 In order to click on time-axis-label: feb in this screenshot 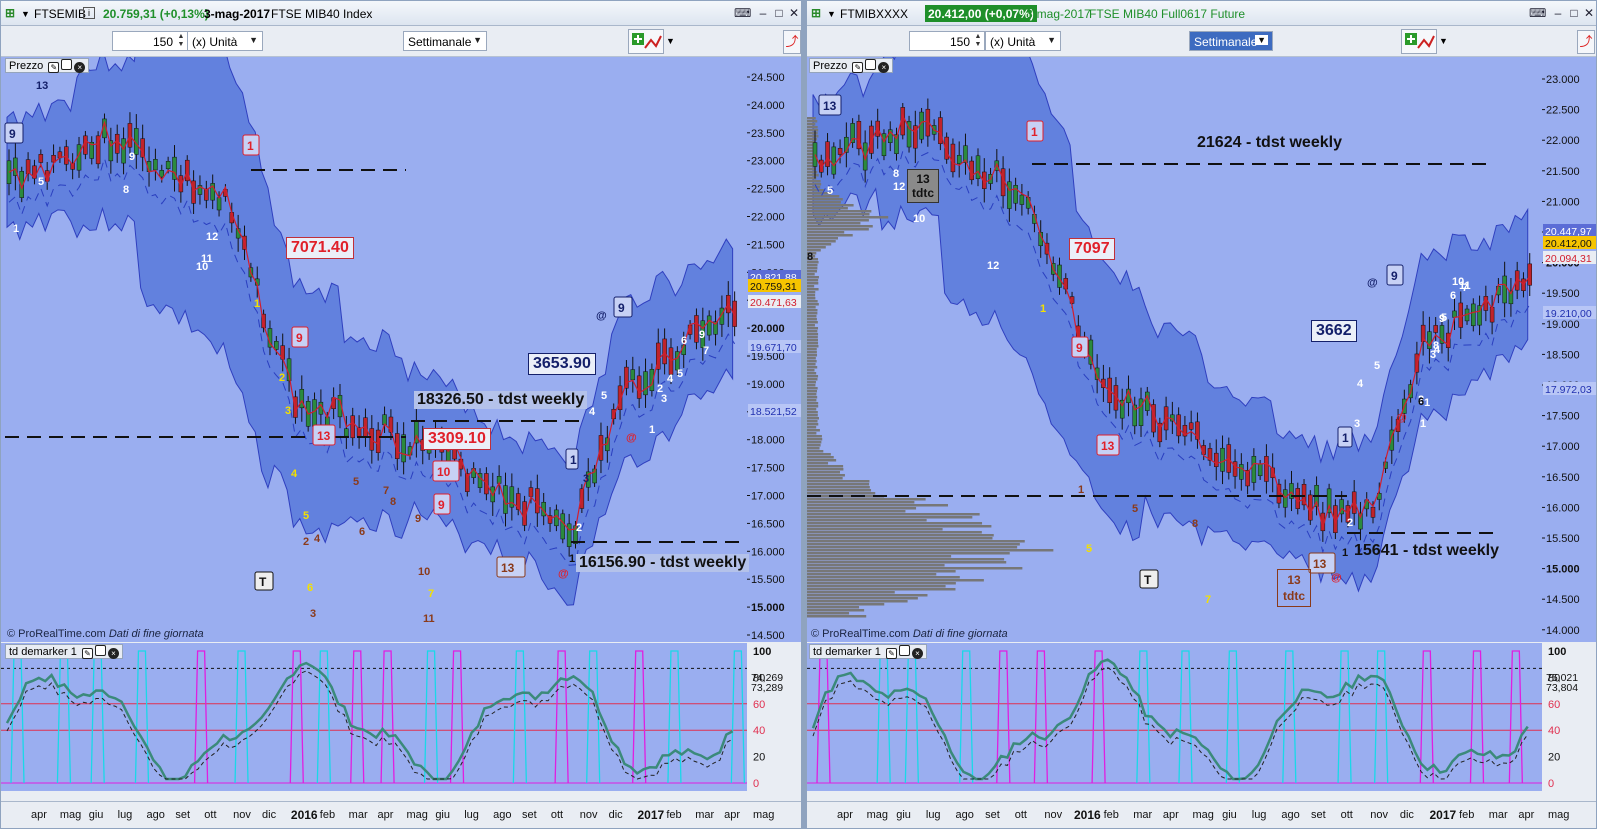, I will do `click(1467, 815)`.